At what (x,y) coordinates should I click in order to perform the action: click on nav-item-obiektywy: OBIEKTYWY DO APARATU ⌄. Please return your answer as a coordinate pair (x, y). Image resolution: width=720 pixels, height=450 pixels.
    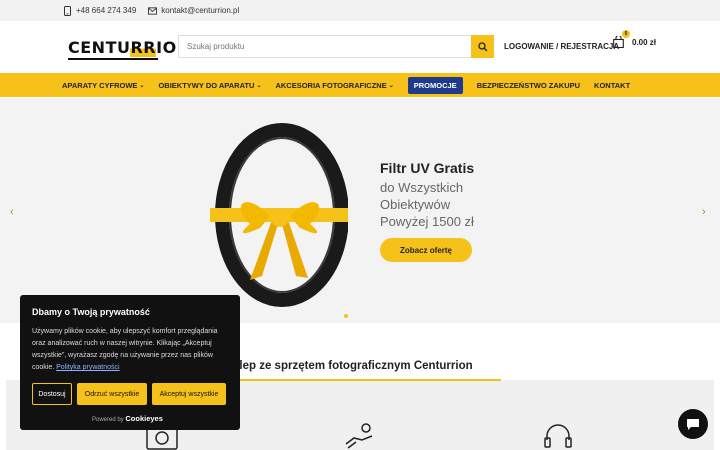
    Looking at the image, I should click on (209, 85).